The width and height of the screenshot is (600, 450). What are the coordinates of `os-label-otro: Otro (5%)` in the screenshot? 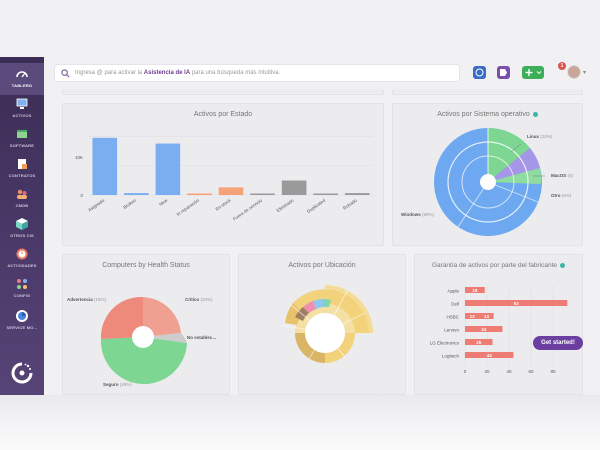 It's located at (561, 195).